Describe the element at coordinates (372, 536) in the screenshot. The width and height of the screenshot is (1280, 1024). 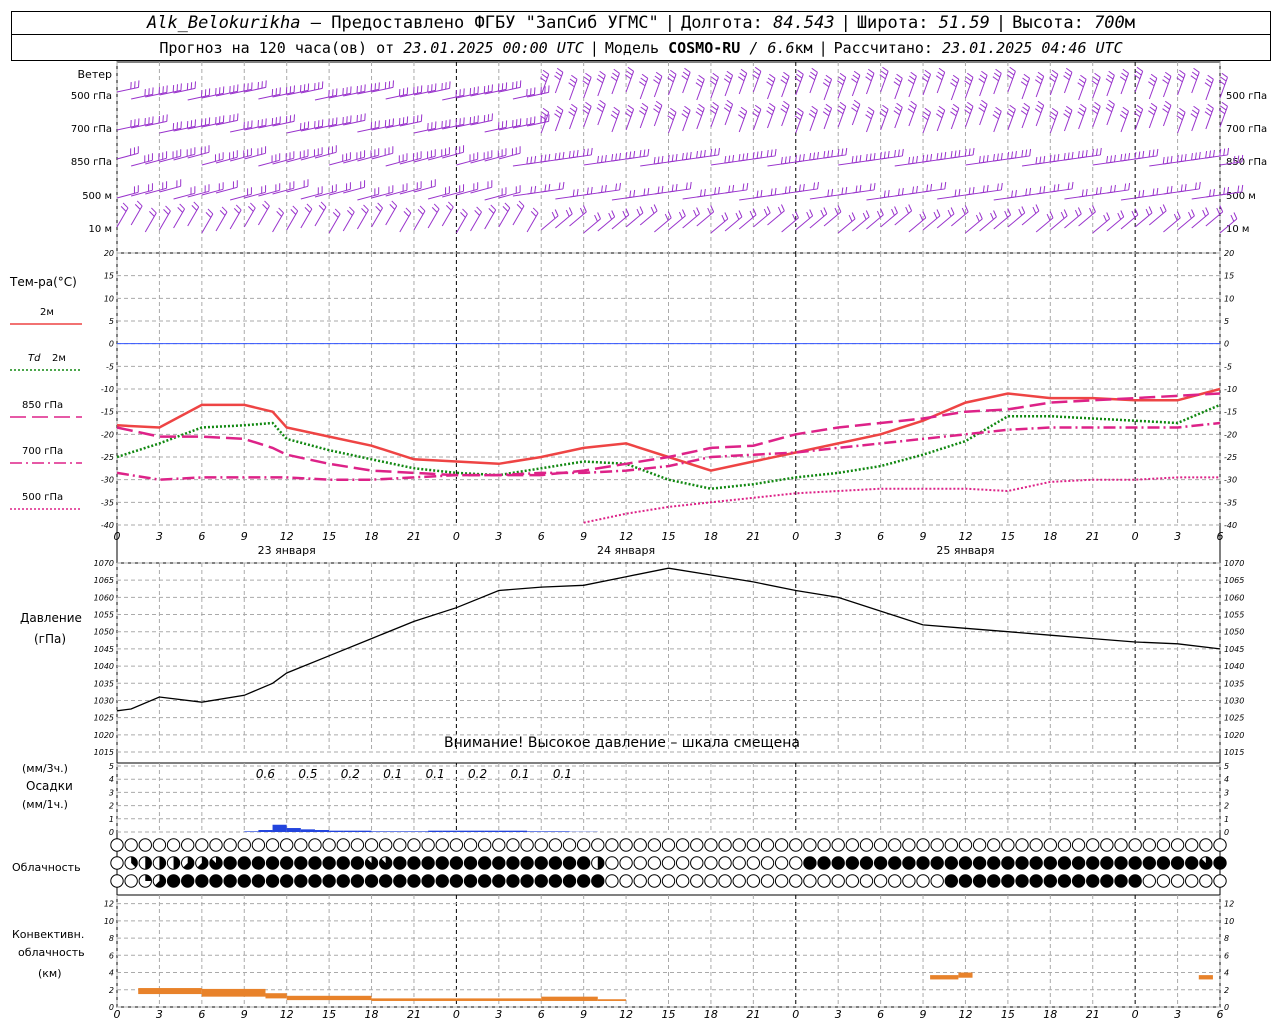
I see `temp-x-tick: 18` at that location.